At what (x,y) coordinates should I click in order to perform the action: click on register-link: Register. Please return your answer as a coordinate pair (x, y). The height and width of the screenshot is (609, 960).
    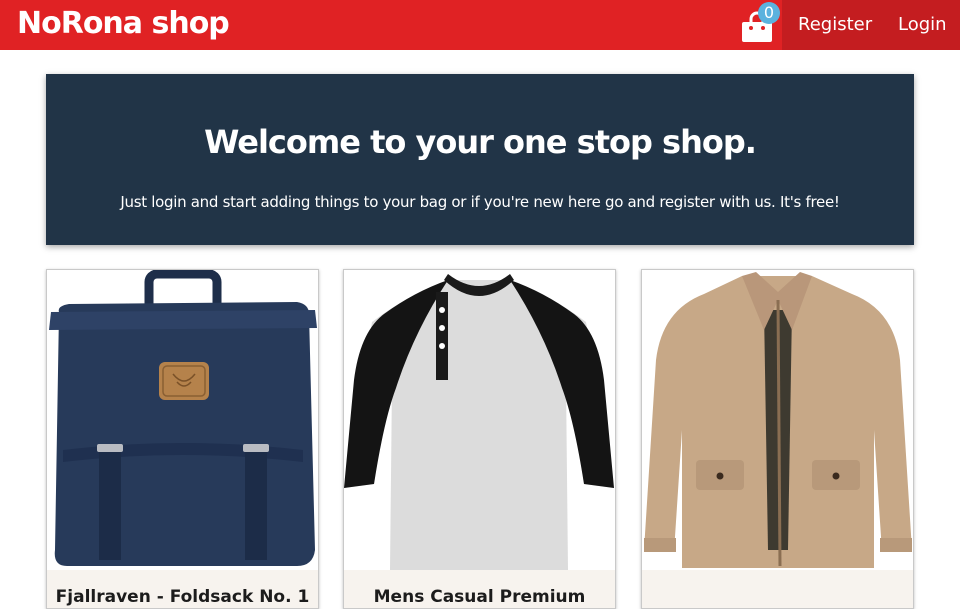
    Looking at the image, I should click on (835, 25).